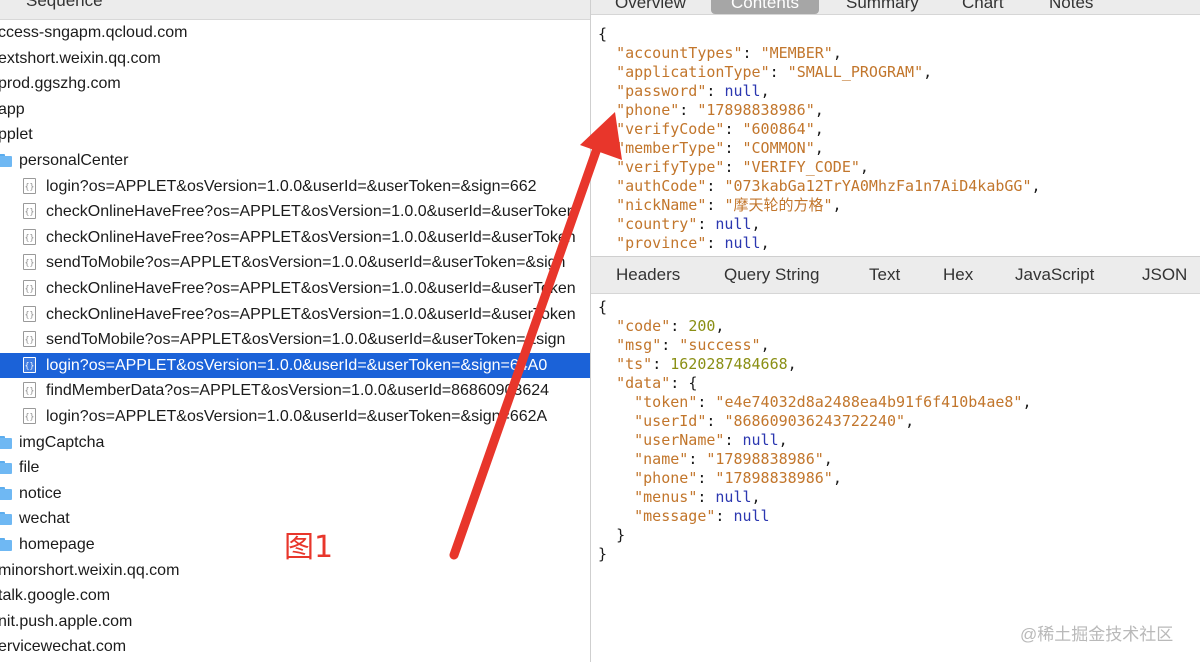 The height and width of the screenshot is (662, 1200). What do you see at coordinates (648, 274) in the screenshot?
I see `tab-headers: Headers` at bounding box center [648, 274].